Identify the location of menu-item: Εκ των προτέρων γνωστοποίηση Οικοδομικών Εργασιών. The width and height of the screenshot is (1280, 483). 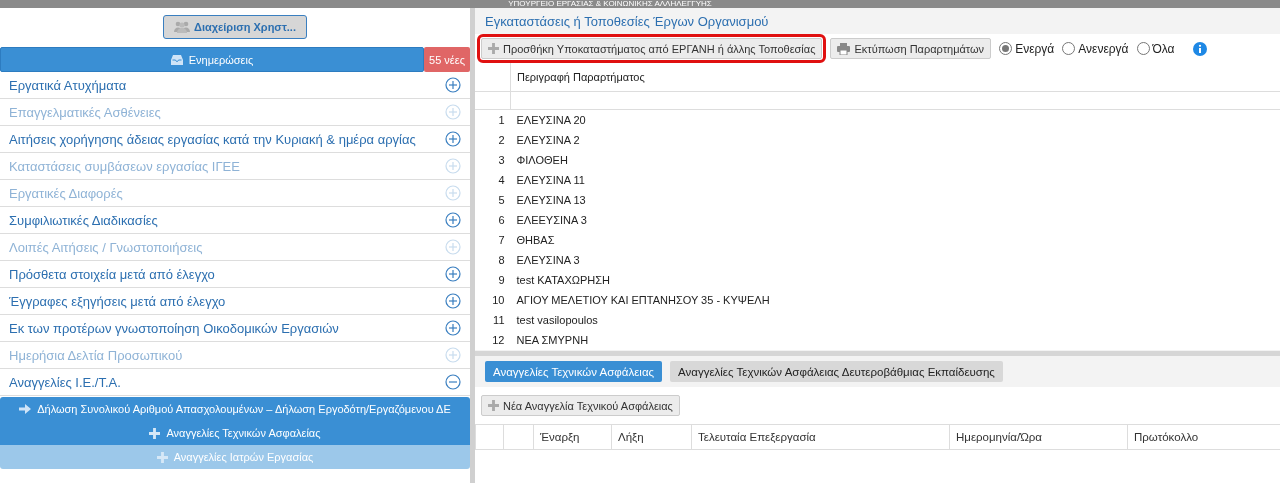
(235, 328).